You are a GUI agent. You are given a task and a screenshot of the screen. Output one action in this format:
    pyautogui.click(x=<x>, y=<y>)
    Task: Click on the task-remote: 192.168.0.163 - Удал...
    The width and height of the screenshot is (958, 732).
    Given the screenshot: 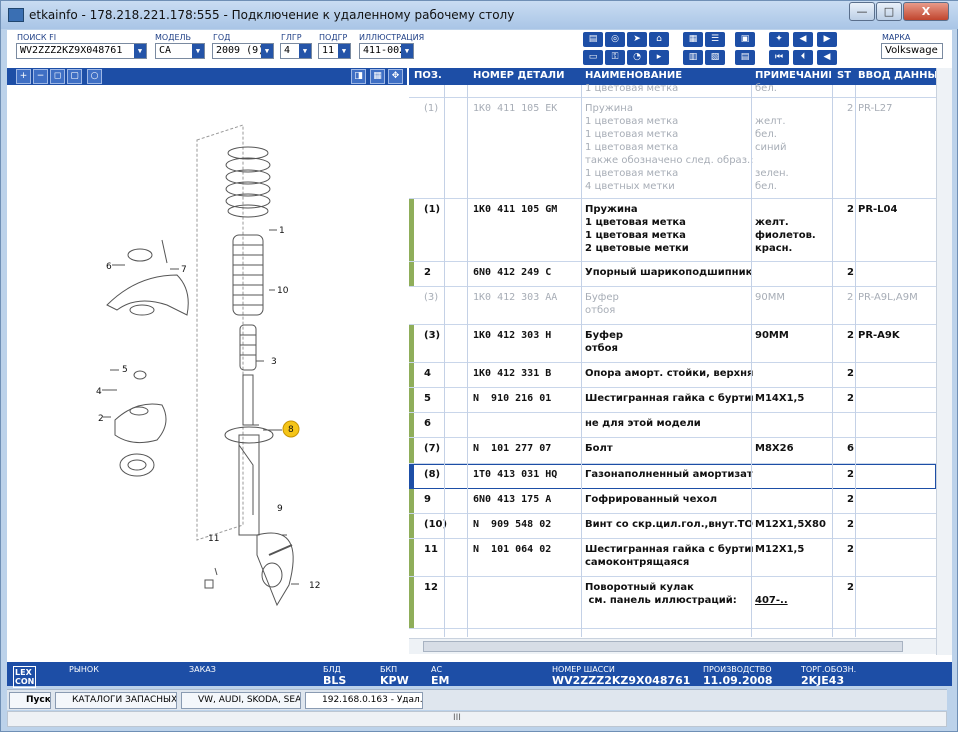 What is the action you would take?
    pyautogui.click(x=364, y=700)
    